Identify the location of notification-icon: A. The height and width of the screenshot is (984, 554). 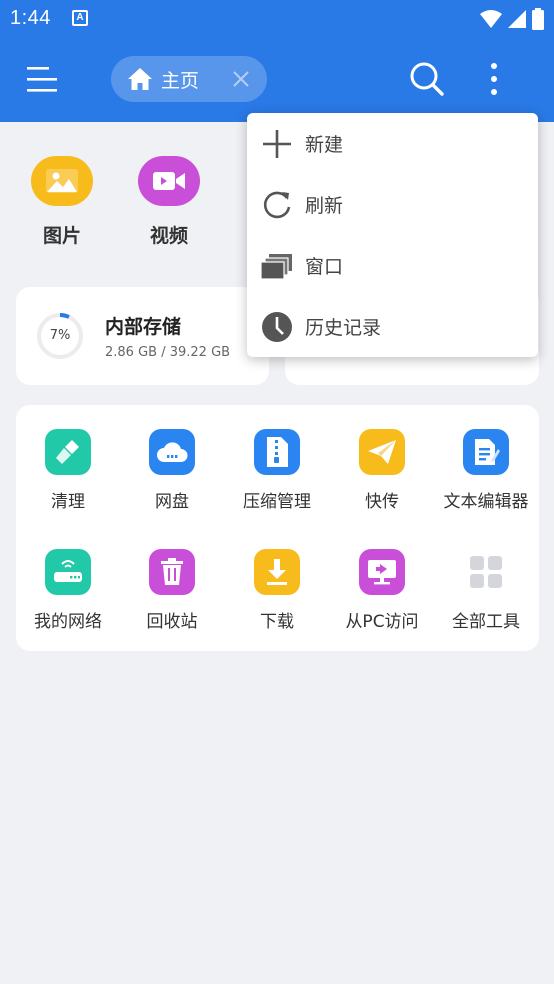
(80, 18).